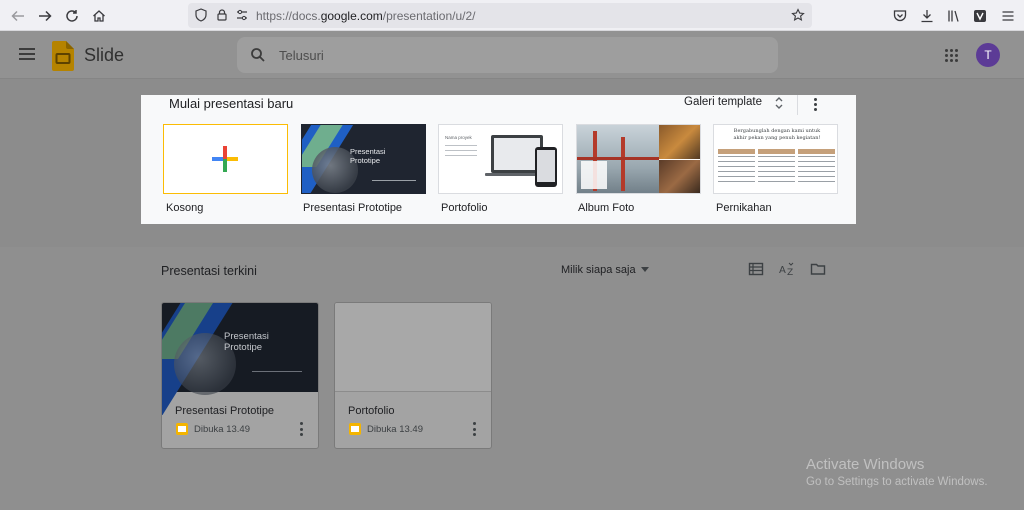 This screenshot has height=510, width=1024. I want to click on prototype-thumbnail: Presentasi Prototipe, so click(363, 159).